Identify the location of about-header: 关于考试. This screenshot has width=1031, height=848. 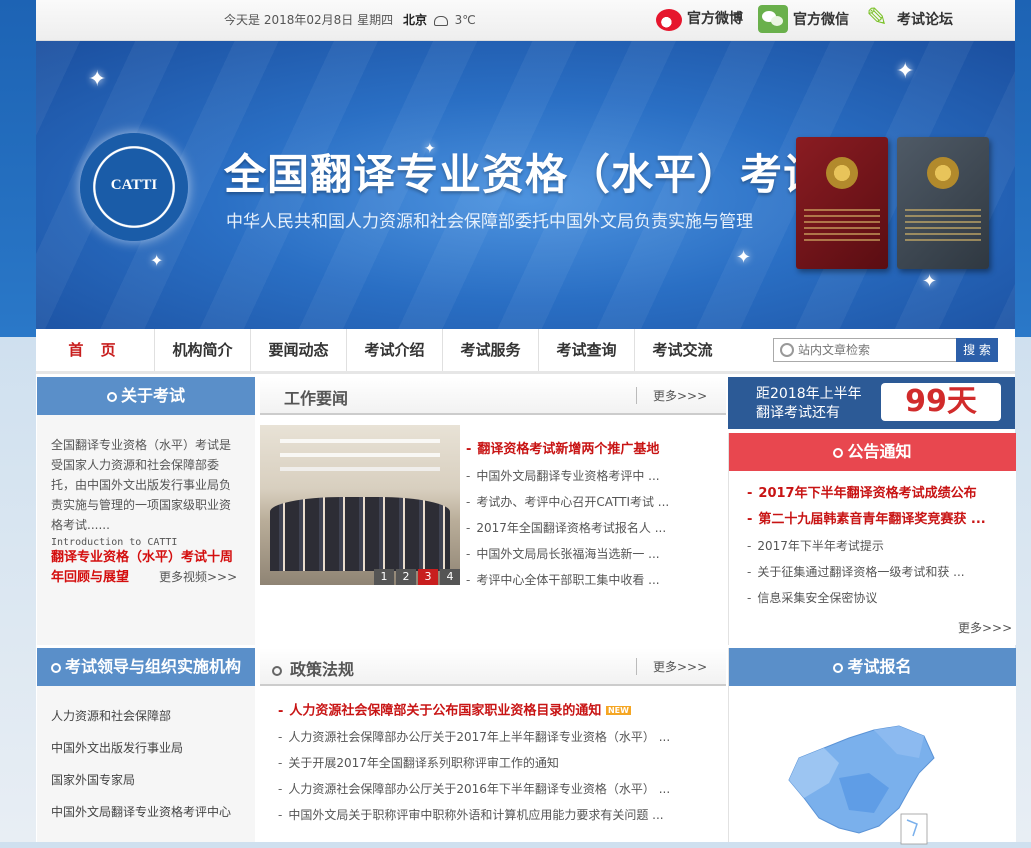
(146, 396).